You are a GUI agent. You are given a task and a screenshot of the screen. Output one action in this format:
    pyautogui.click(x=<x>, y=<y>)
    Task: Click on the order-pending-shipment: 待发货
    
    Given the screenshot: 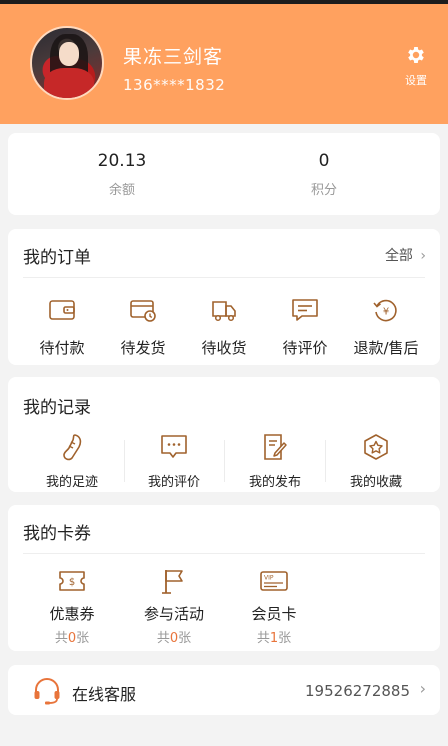 What is the action you would take?
    pyautogui.click(x=143, y=327)
    